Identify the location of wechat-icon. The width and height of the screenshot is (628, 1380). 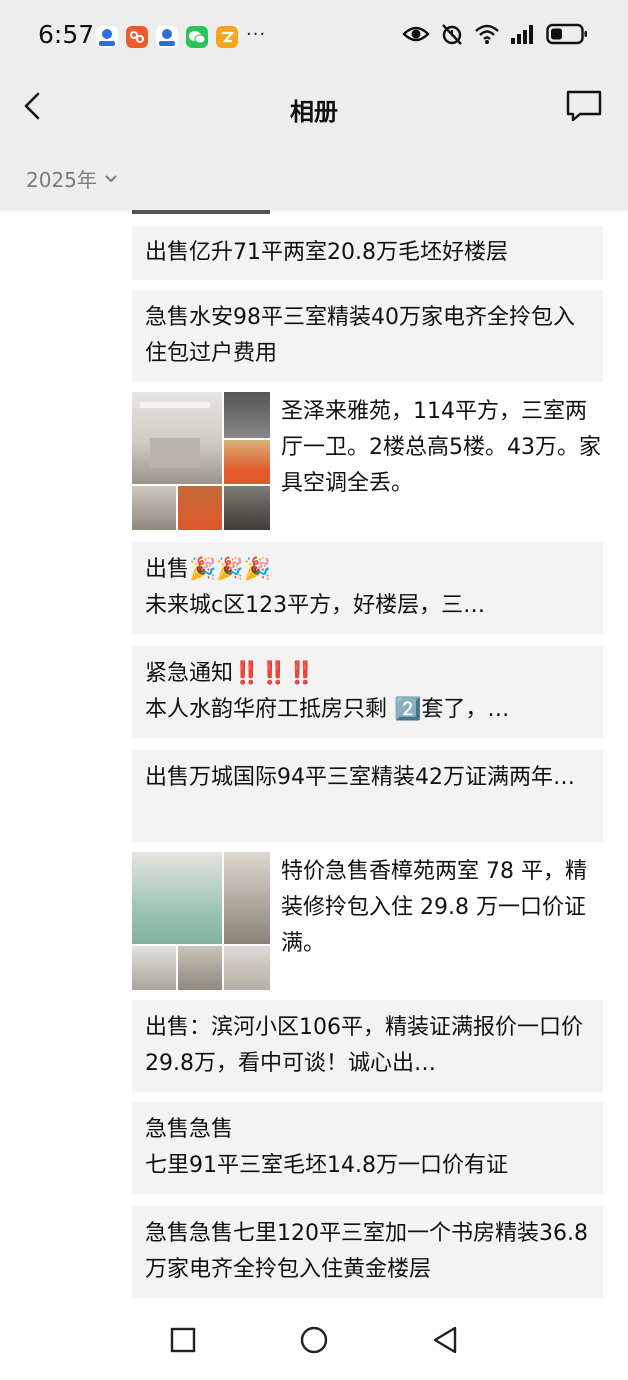
(197, 37).